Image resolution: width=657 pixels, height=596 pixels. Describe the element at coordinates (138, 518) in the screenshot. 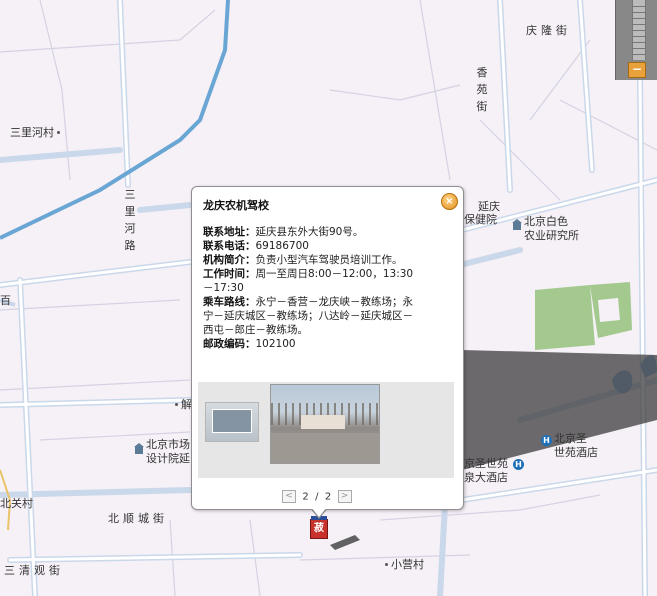

I see `road-label-beishun-chengjie: 北顺城街` at that location.